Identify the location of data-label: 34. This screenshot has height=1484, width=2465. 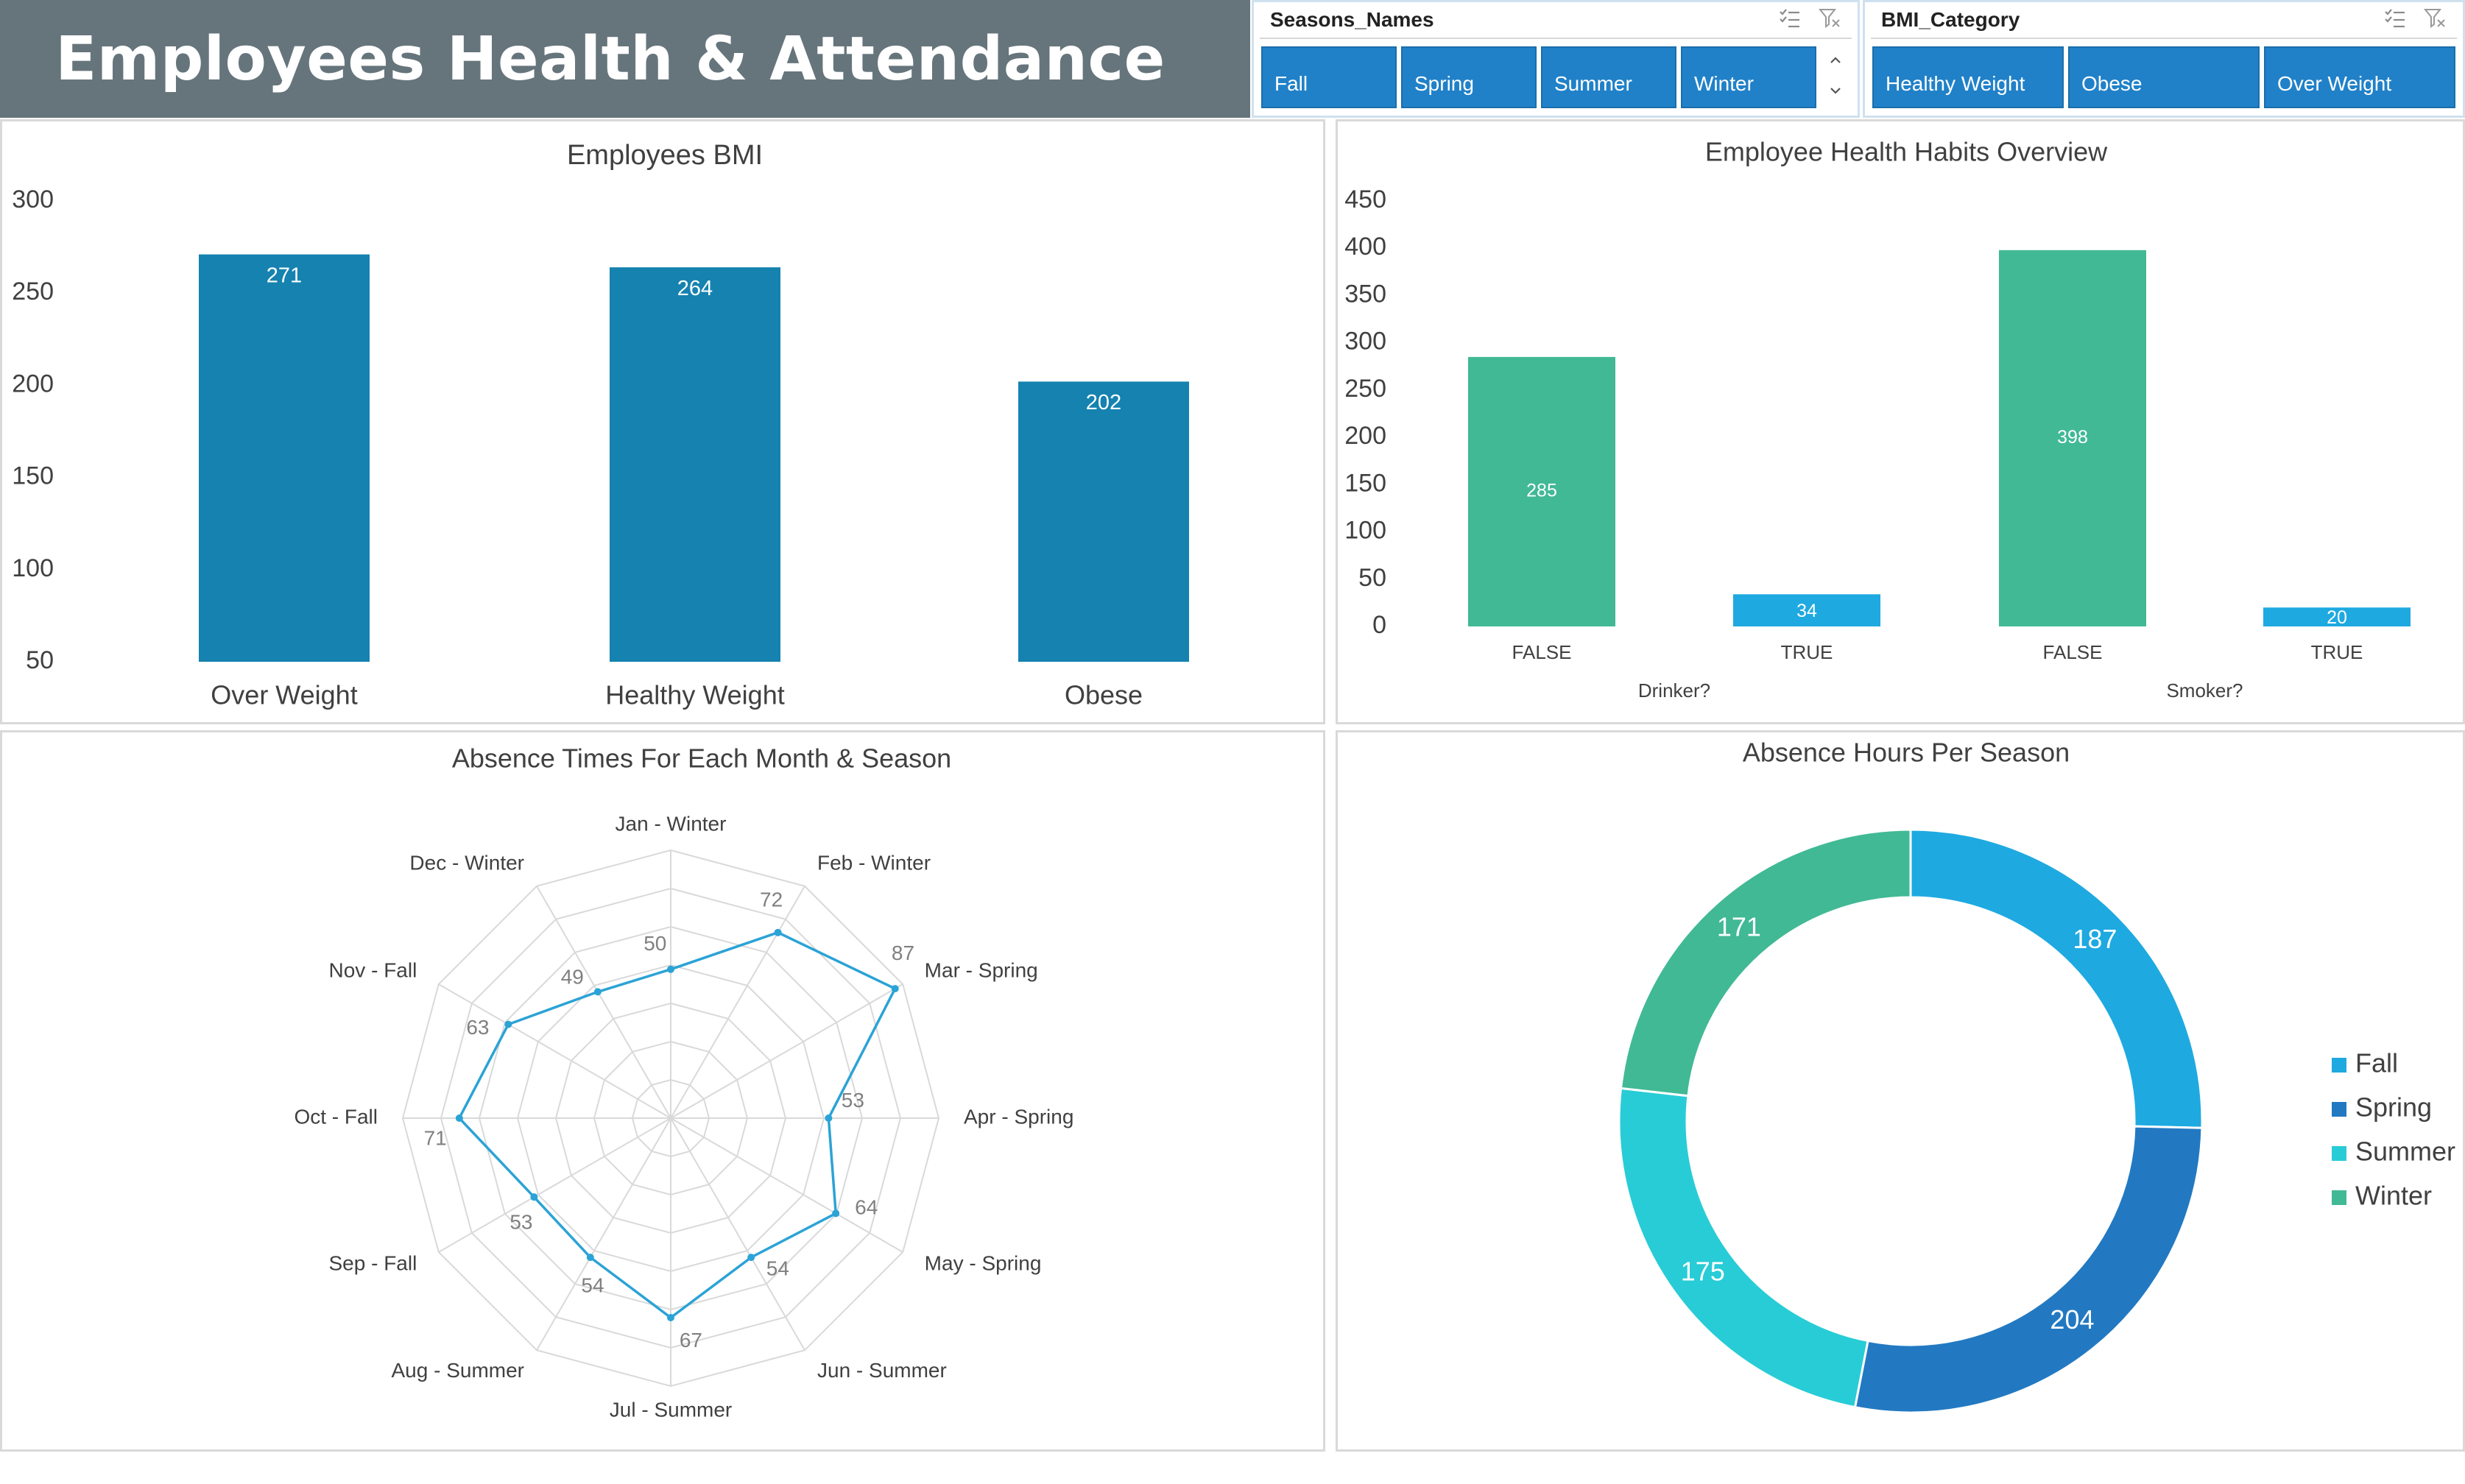
(1807, 611).